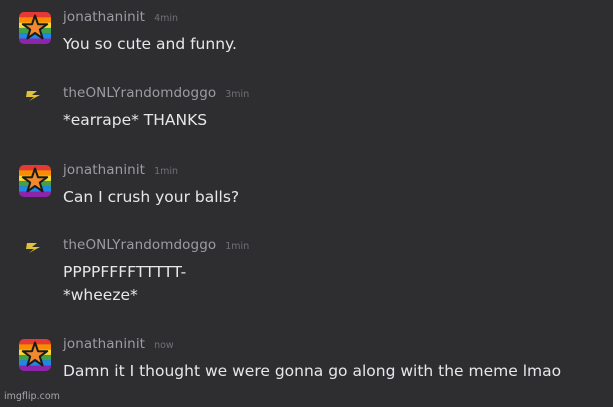 Image resolution: width=613 pixels, height=407 pixels. Describe the element at coordinates (164, 345) in the screenshot. I see `timestamp: now` at that location.